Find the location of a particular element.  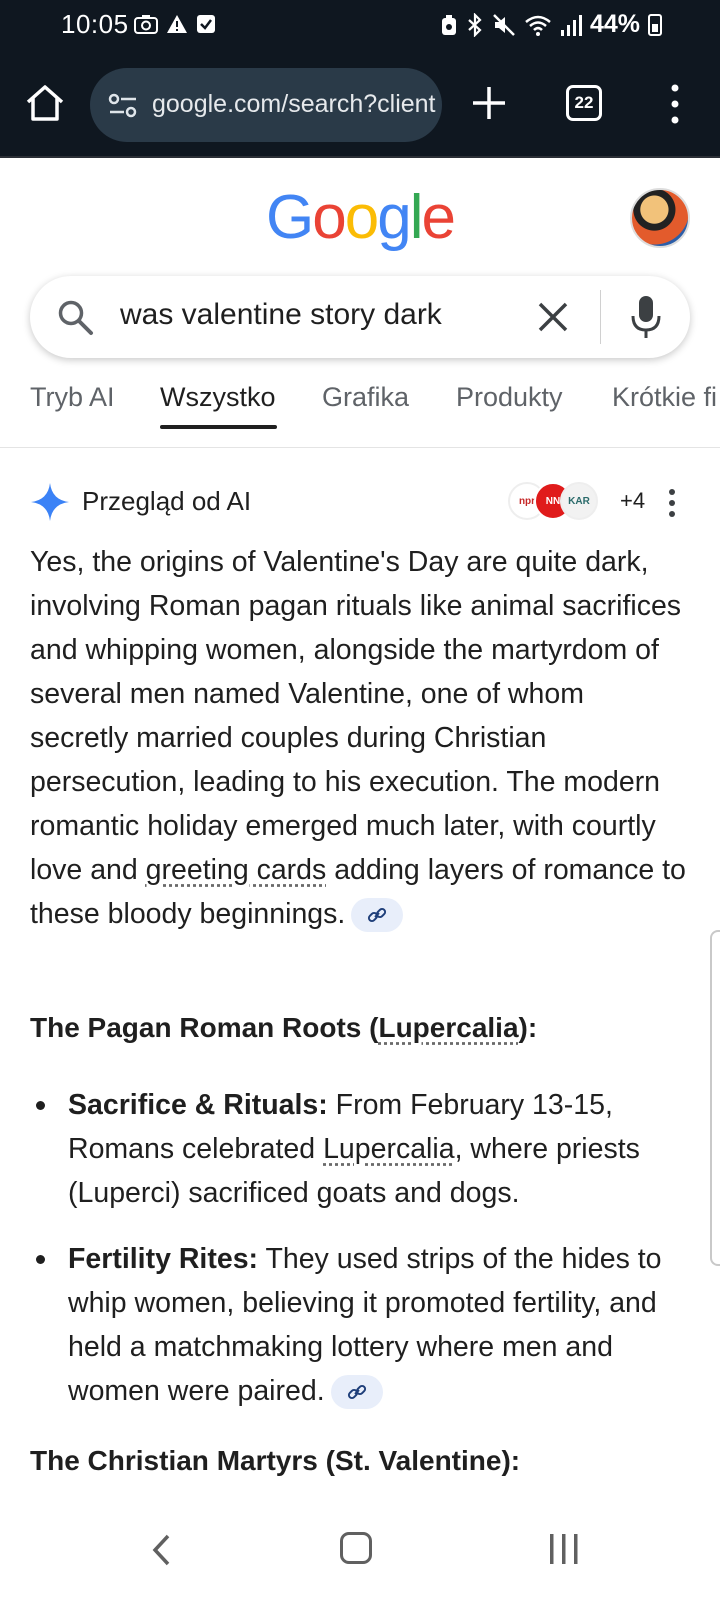

notification-icons is located at coordinates (175, 24).